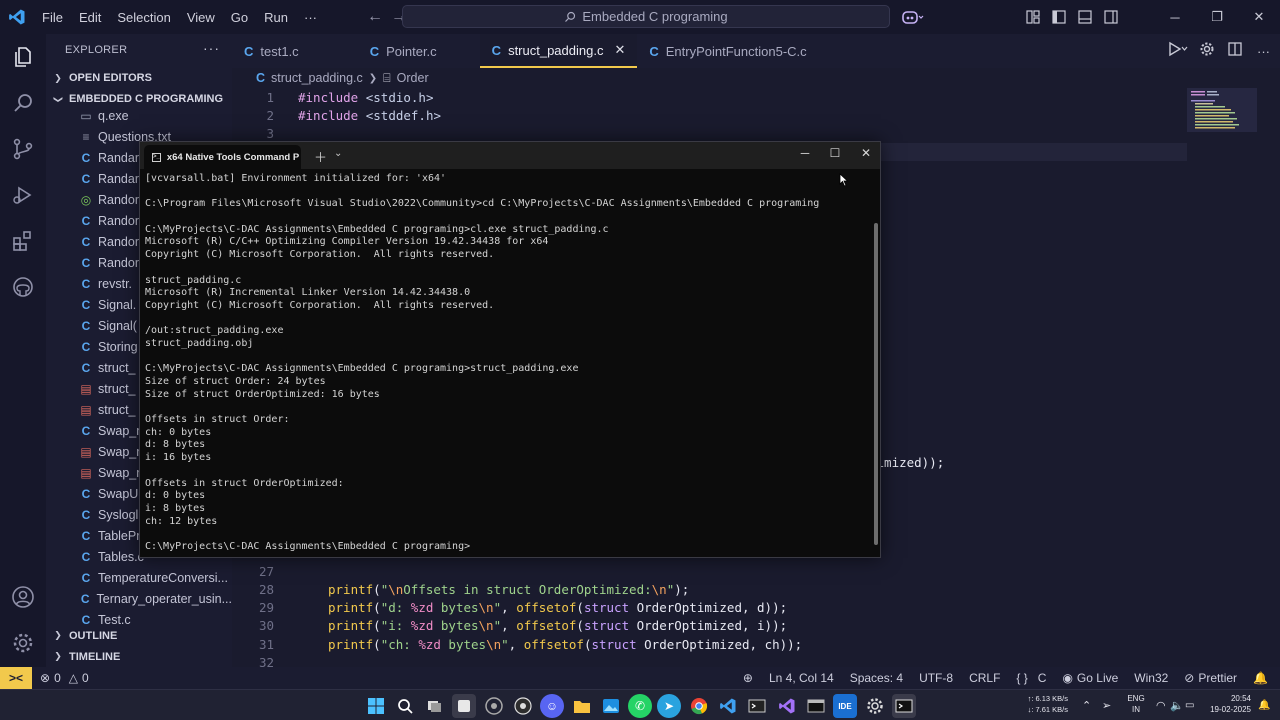 This screenshot has width=1280, height=720. Describe the element at coordinates (1151, 678) in the screenshot. I see `platform: Win32` at that location.